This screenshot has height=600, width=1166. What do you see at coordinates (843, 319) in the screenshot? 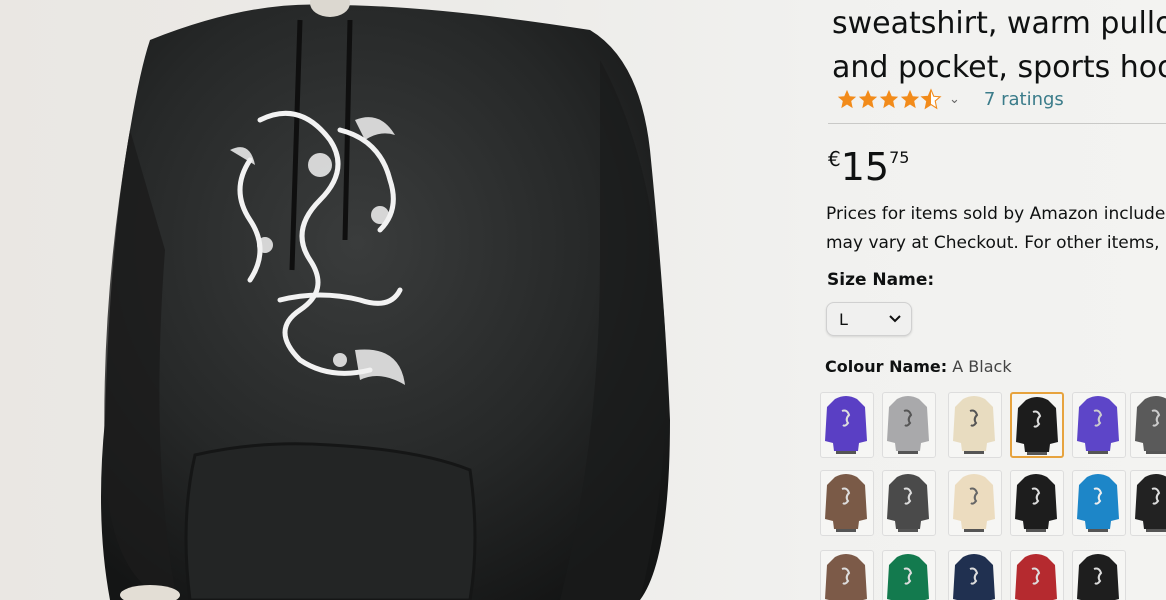
I see `size-selected-value: L` at bounding box center [843, 319].